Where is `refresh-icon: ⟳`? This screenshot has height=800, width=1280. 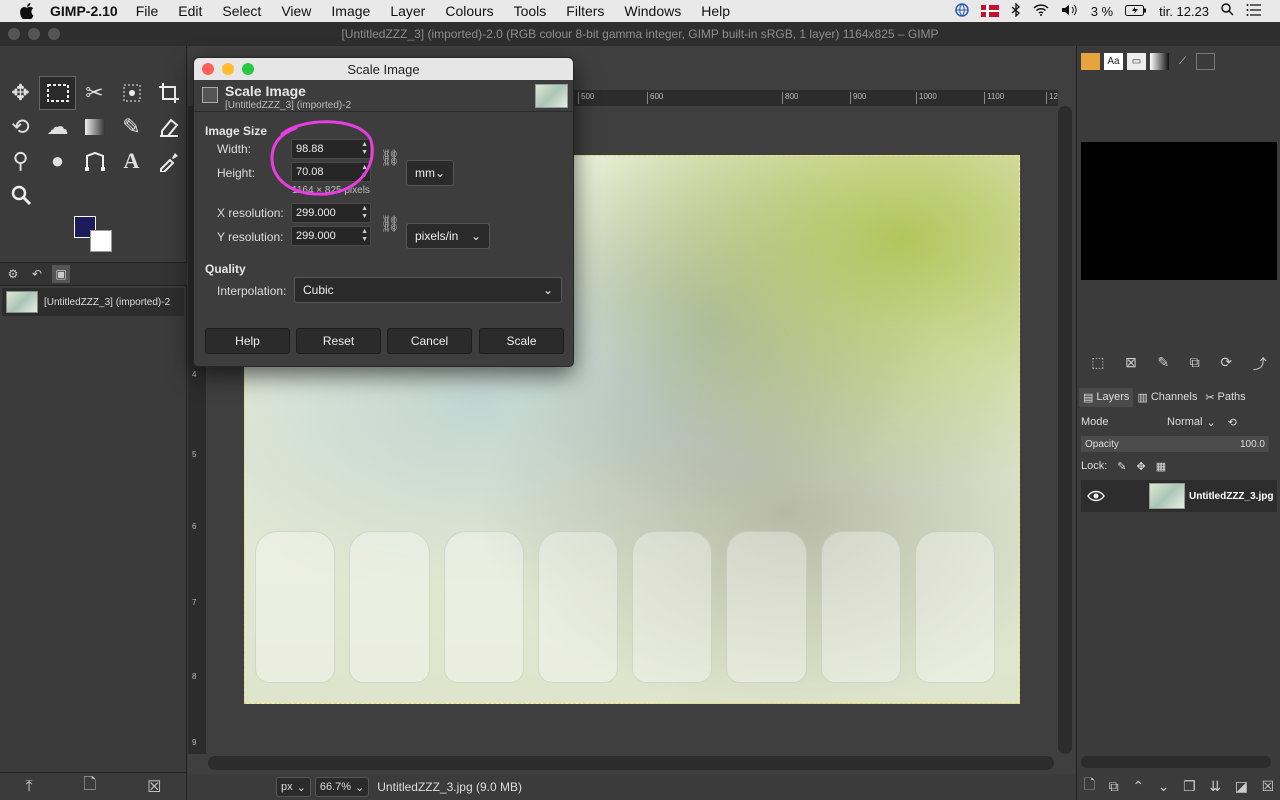 refresh-icon: ⟳ is located at coordinates (1226, 365).